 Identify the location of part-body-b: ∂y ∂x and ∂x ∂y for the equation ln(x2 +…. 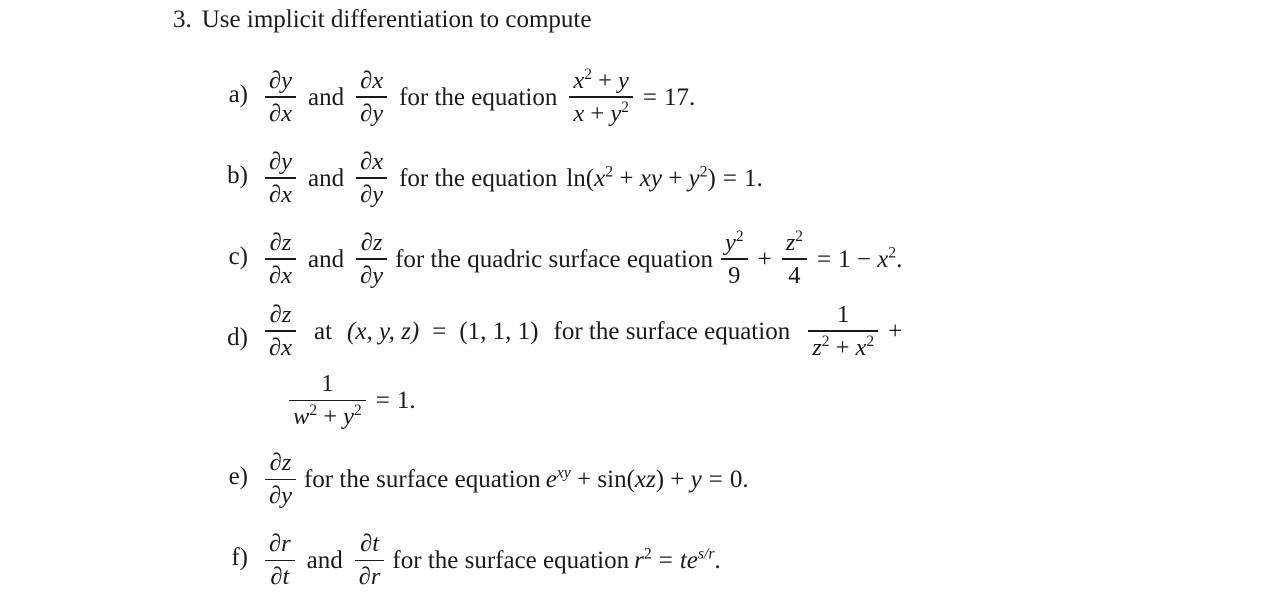
(773, 178).